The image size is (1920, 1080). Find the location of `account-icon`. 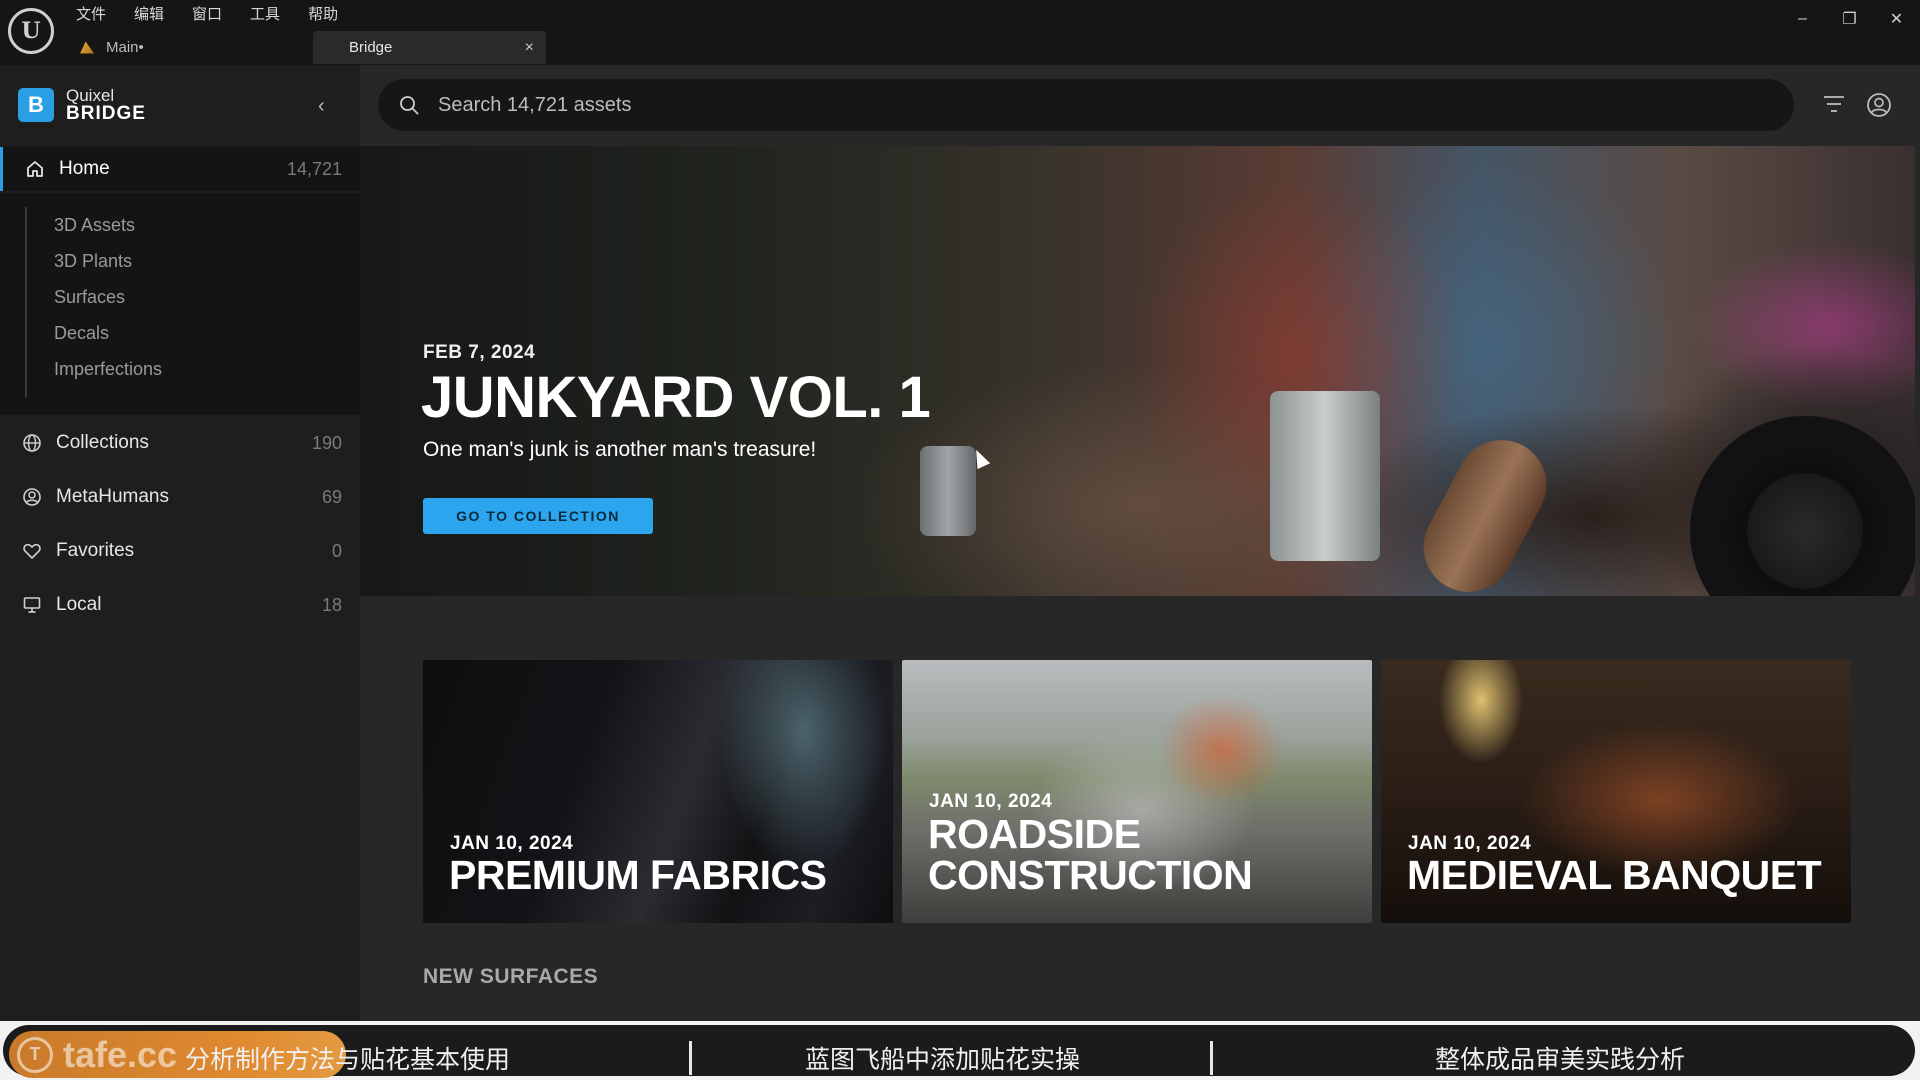

account-icon is located at coordinates (1879, 105).